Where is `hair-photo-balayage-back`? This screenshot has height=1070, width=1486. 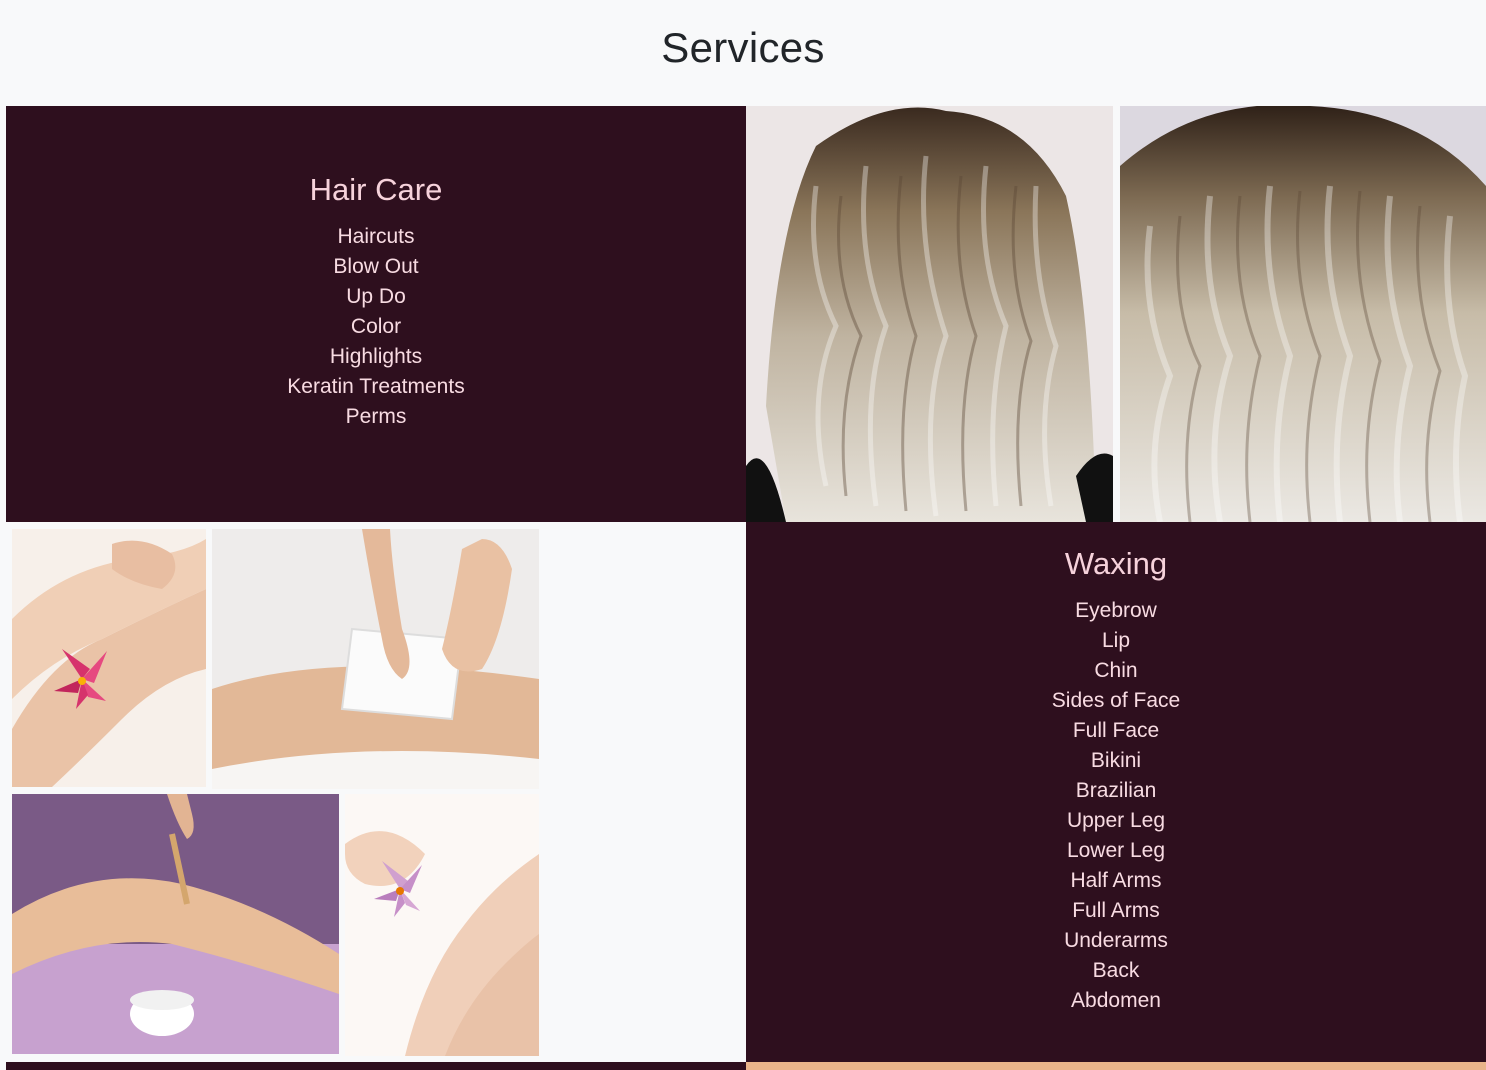
hair-photo-balayage-back is located at coordinates (929, 314).